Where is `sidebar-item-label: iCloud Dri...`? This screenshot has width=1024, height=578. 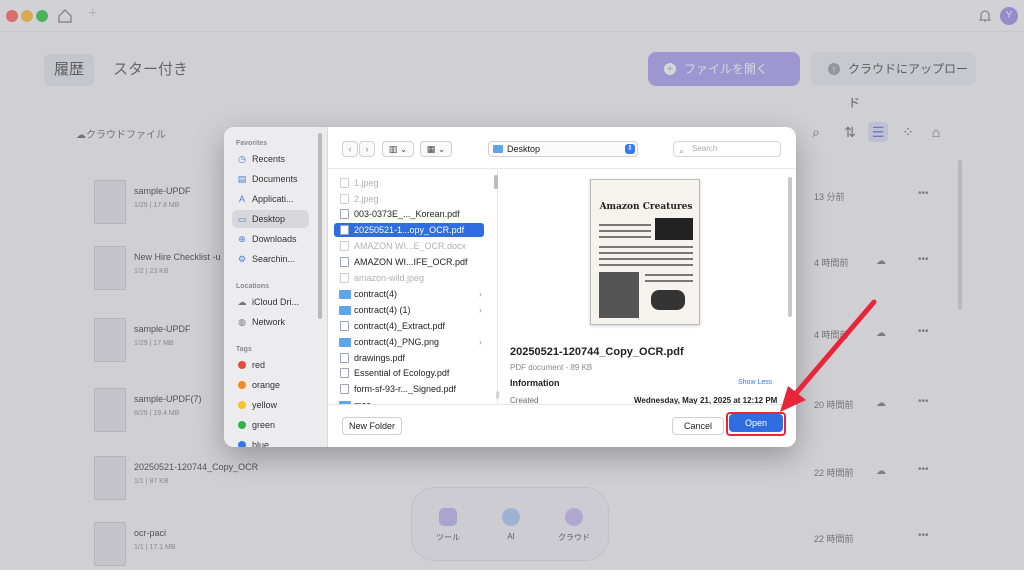 sidebar-item-label: iCloud Dri... is located at coordinates (276, 302).